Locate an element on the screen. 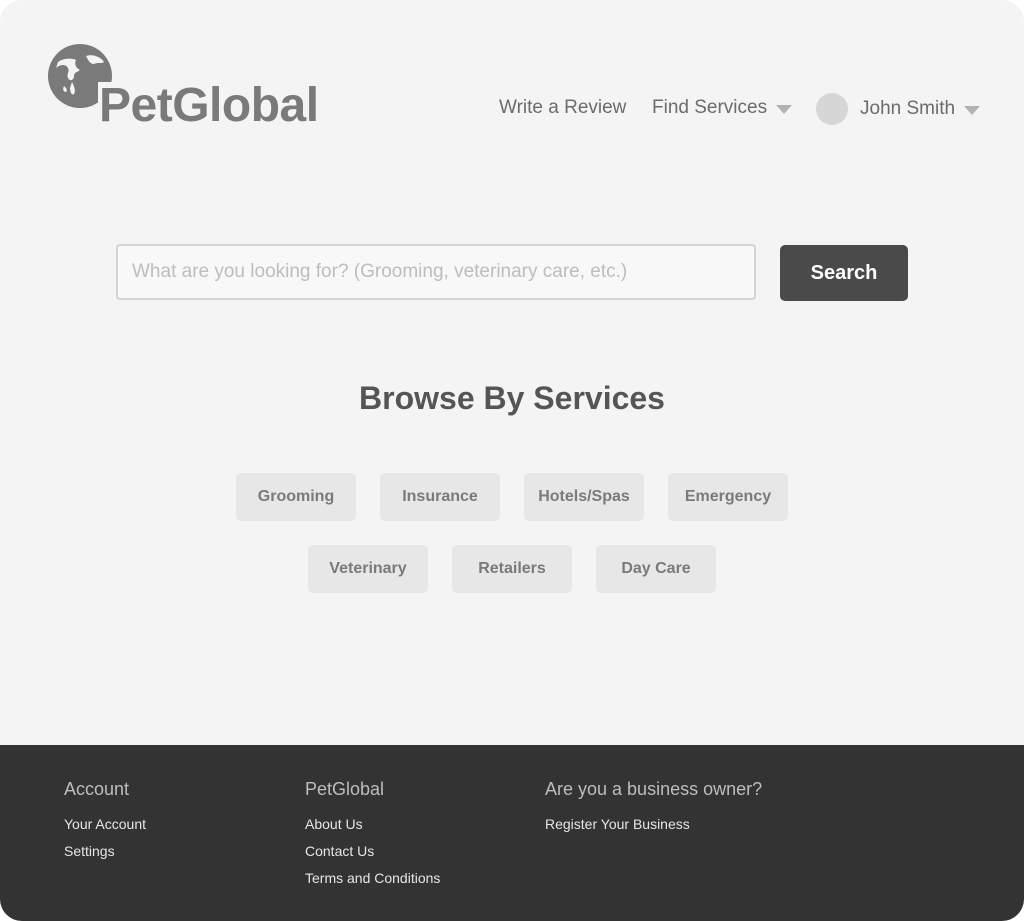 The image size is (1024, 921). footer-heading: Account is located at coordinates (97, 789).